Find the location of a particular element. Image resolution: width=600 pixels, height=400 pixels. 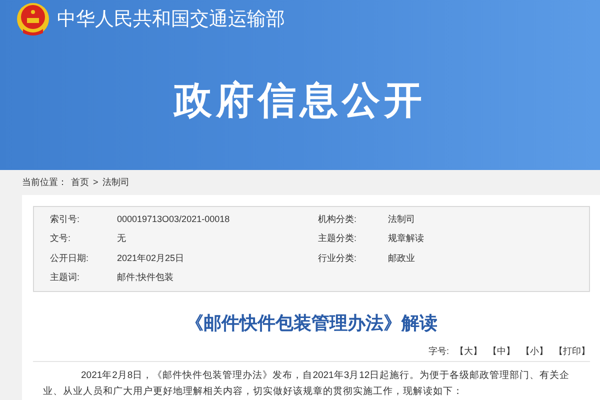

meta-value: 法制司 is located at coordinates (402, 219).